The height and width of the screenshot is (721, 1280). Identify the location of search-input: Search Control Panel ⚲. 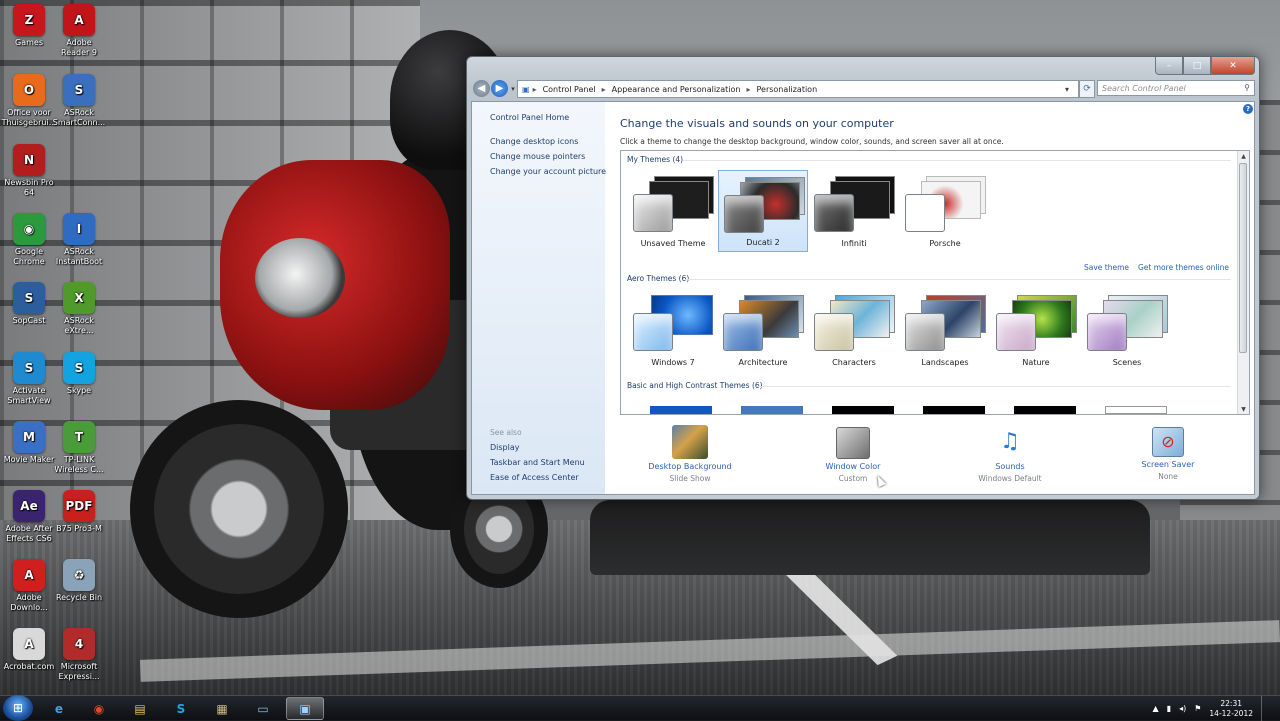
(1176, 88).